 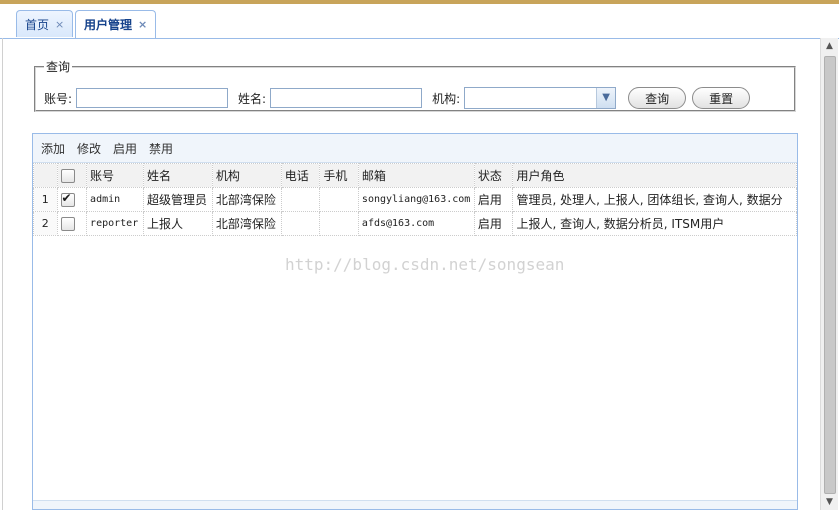 I want to click on query-legend: 查询, so click(x=58, y=67).